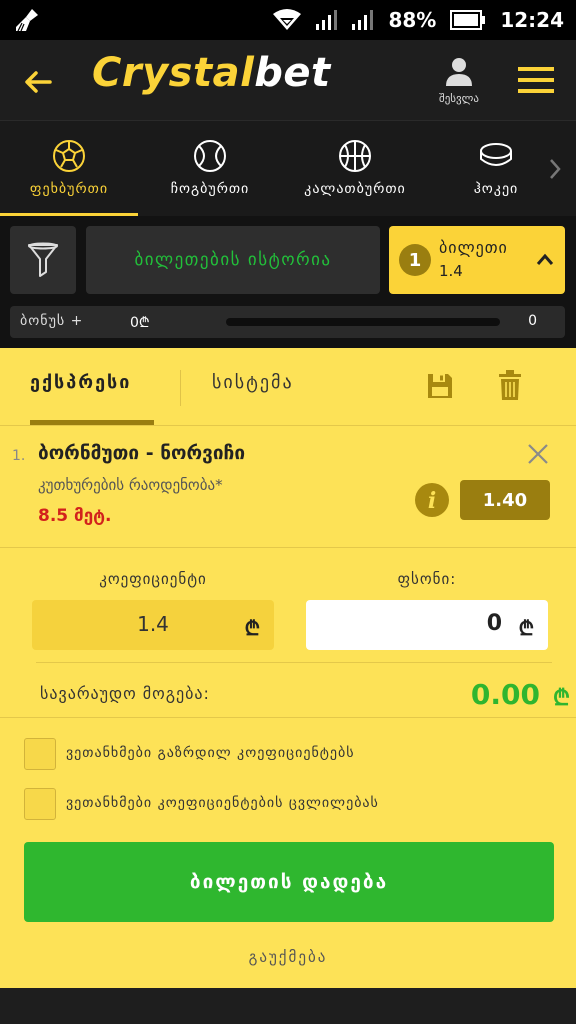  Describe the element at coordinates (52, 321) in the screenshot. I see `bonus-label: ბონუს +` at that location.